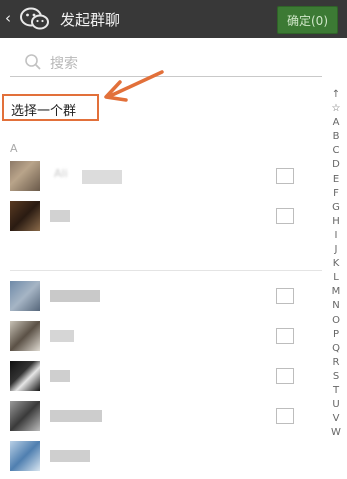  What do you see at coordinates (336, 405) in the screenshot?
I see `index-letter: U` at bounding box center [336, 405].